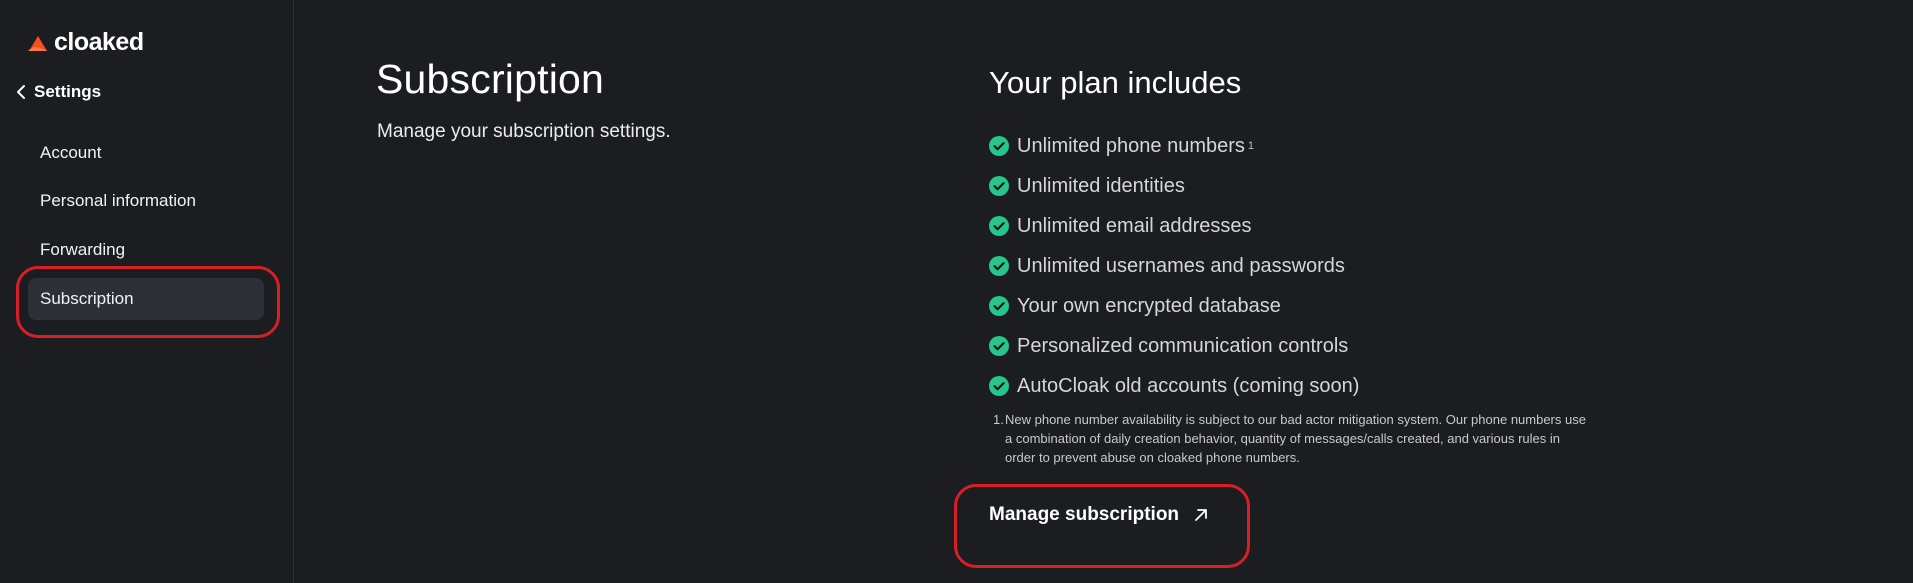  I want to click on feature-label: Personalized communication controls, so click(1183, 345).